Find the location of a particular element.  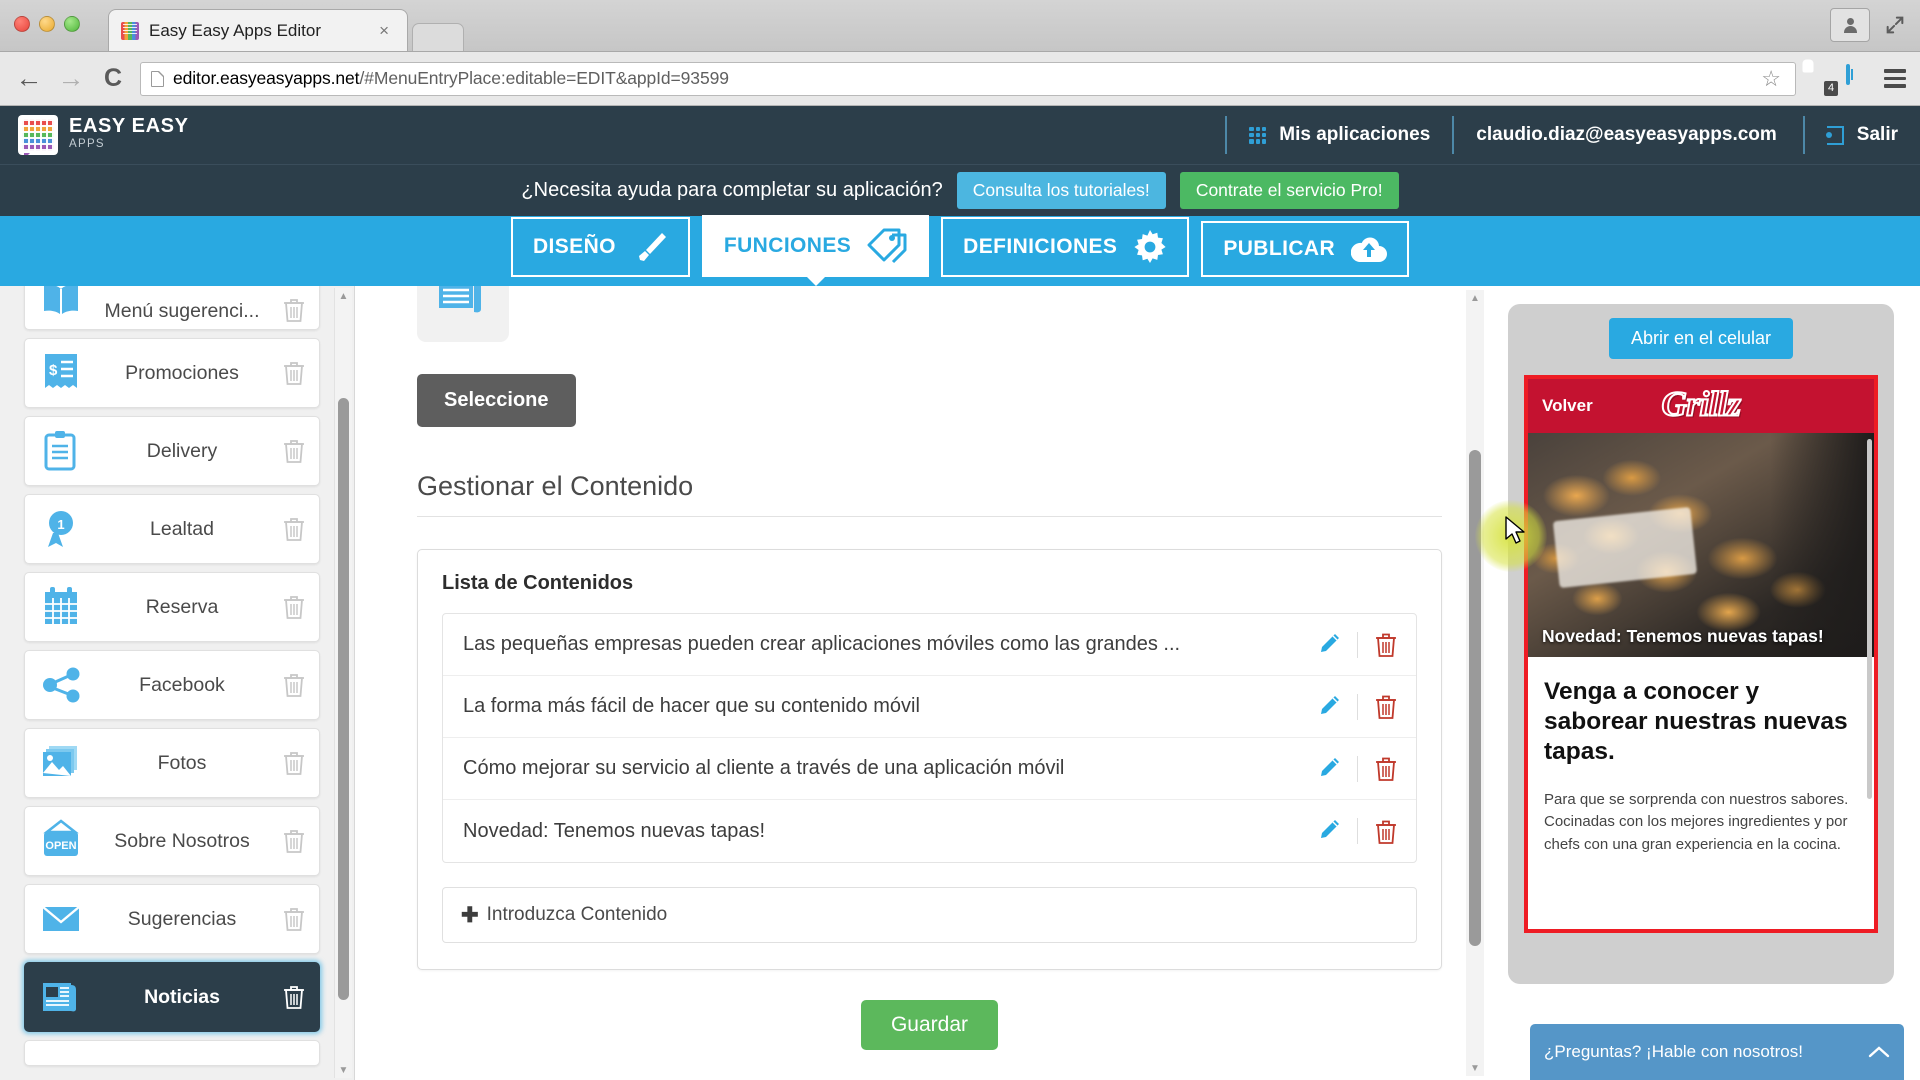

tab-funciones: FUNCIONES is located at coordinates (815, 246).